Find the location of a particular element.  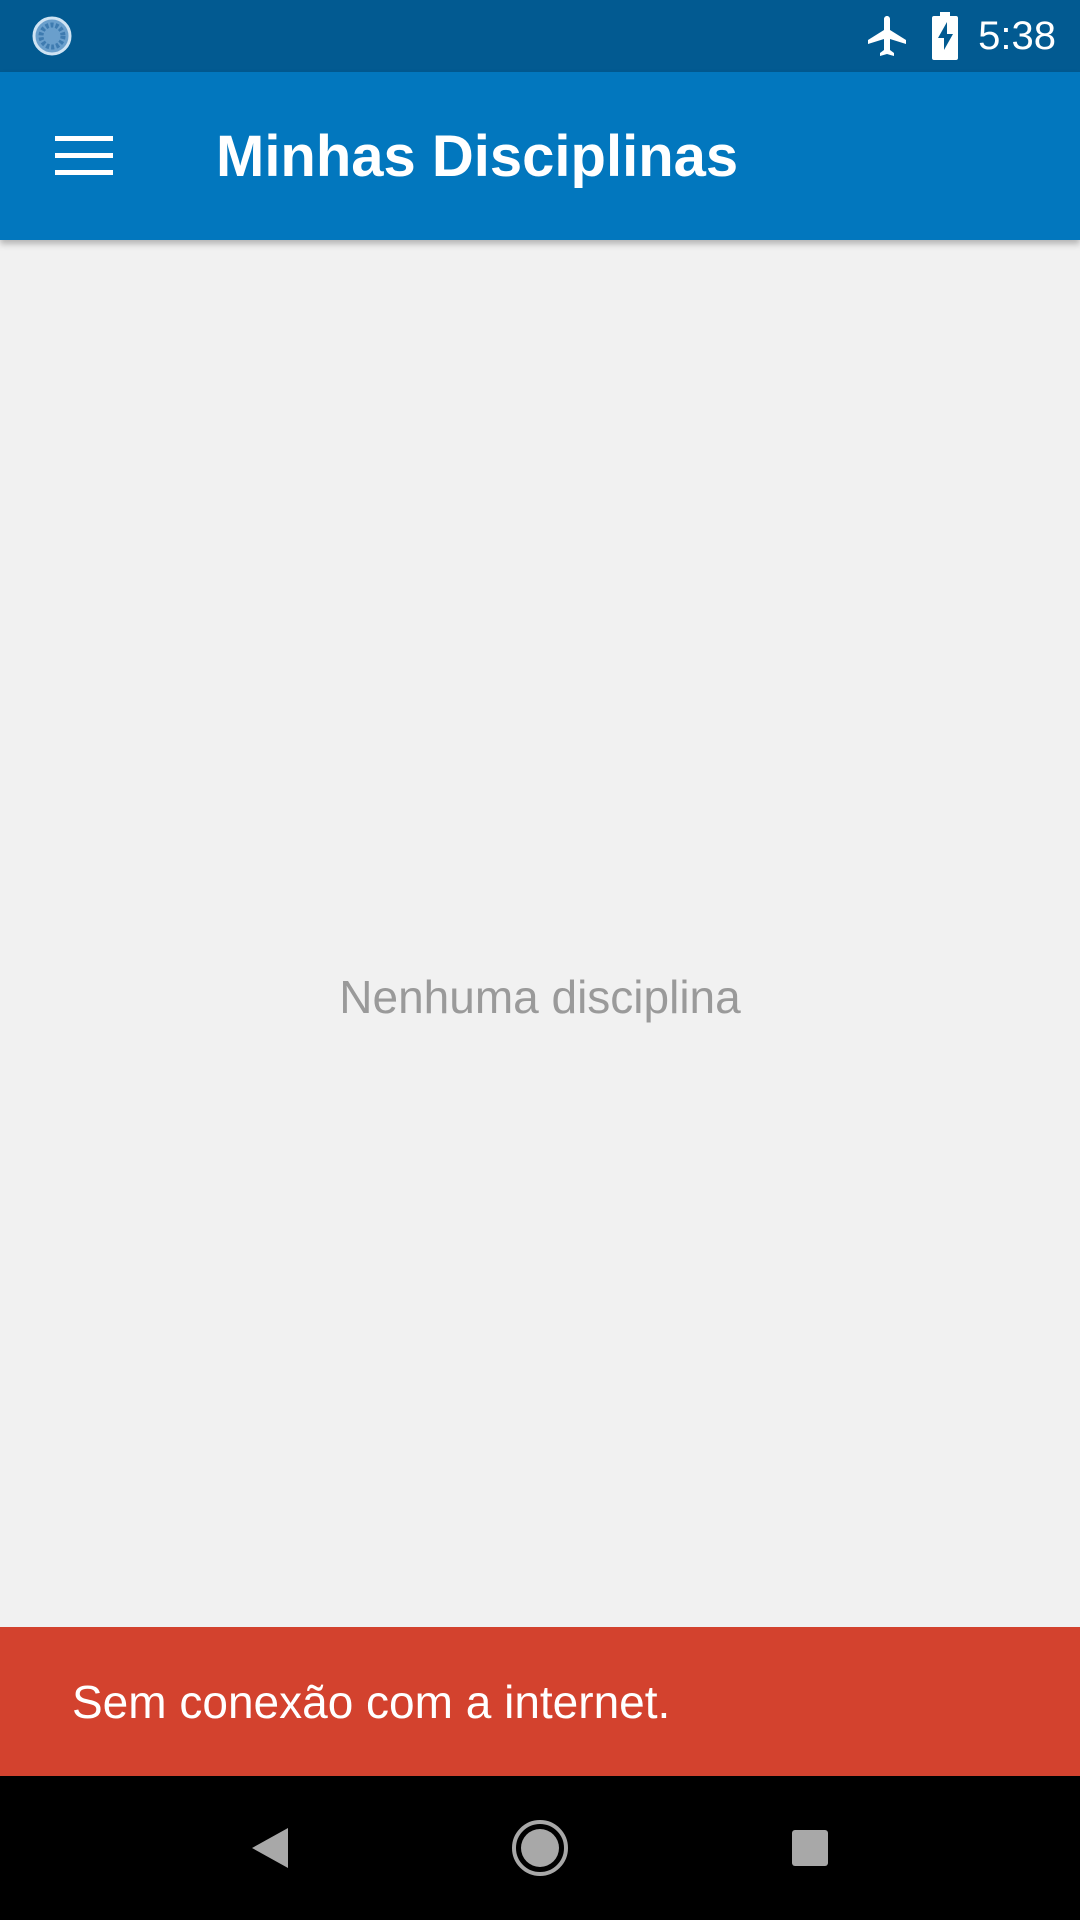

snackbar: Sem conexão com a internet. is located at coordinates (540, 1701).